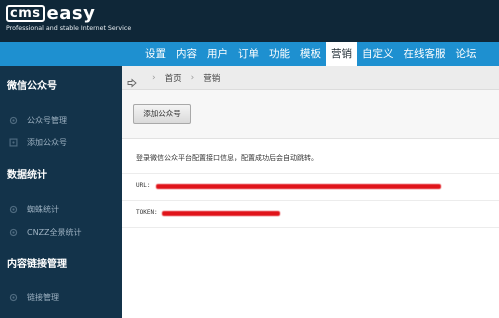 The height and width of the screenshot is (318, 499). Describe the element at coordinates (47, 142) in the screenshot. I see `sidebar-item-label: 添加公众号` at that location.